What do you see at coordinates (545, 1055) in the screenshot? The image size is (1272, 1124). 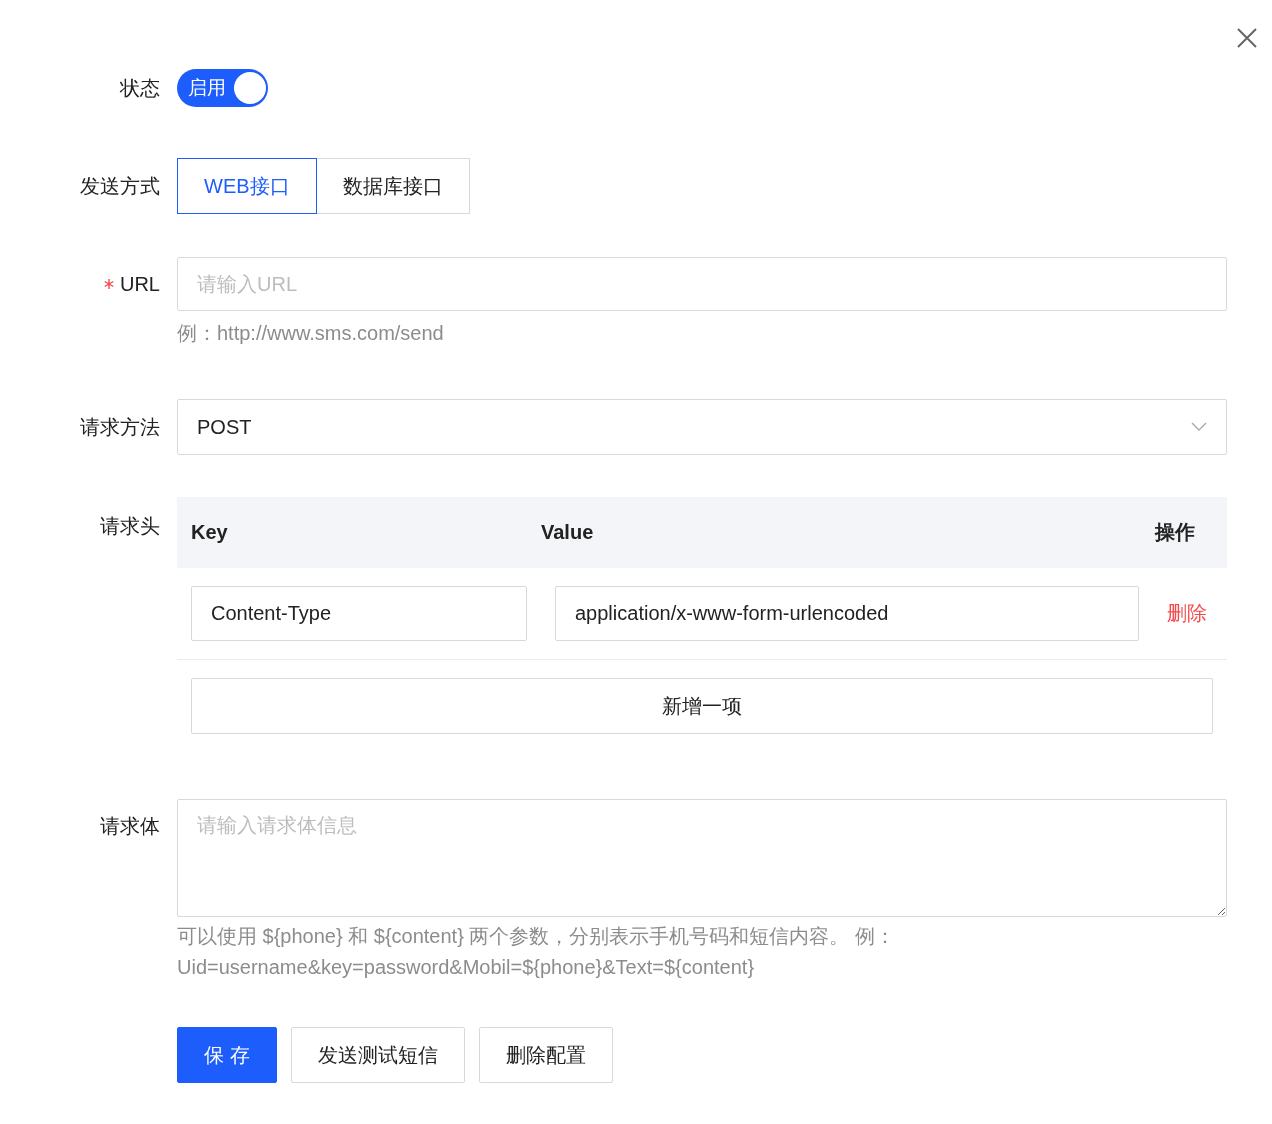 I see `action-button: 删除配置` at bounding box center [545, 1055].